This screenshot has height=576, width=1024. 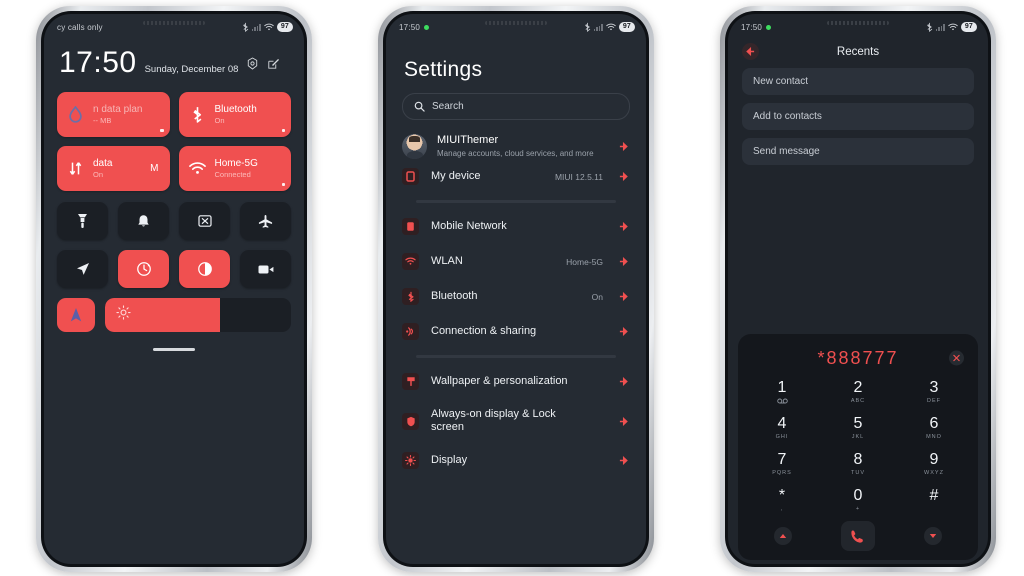 I want to click on dialpad-key-9: 9 WXYZ, so click(x=934, y=464).